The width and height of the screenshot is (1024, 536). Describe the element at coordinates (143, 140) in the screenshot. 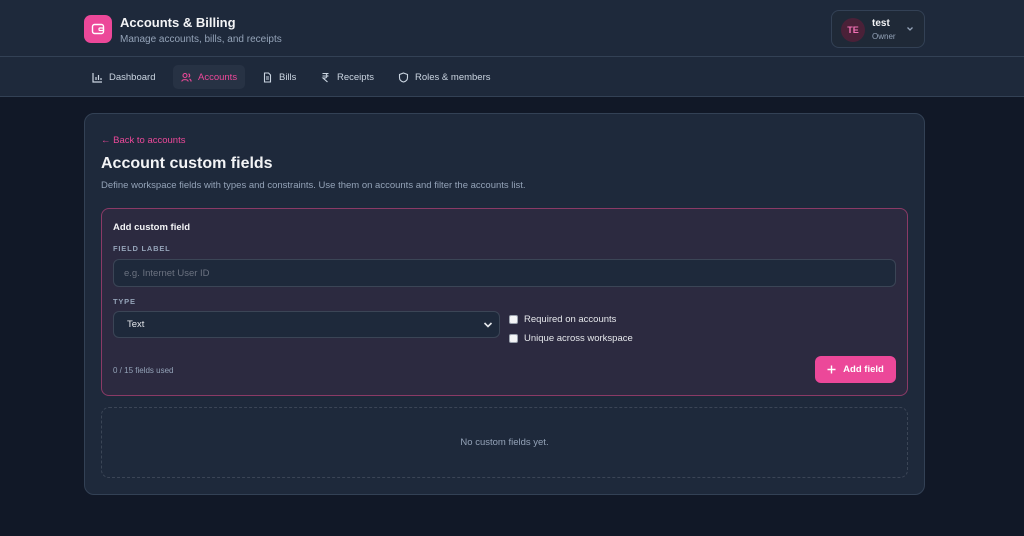

I see `back-to-accounts-link: ← Back to accounts` at that location.